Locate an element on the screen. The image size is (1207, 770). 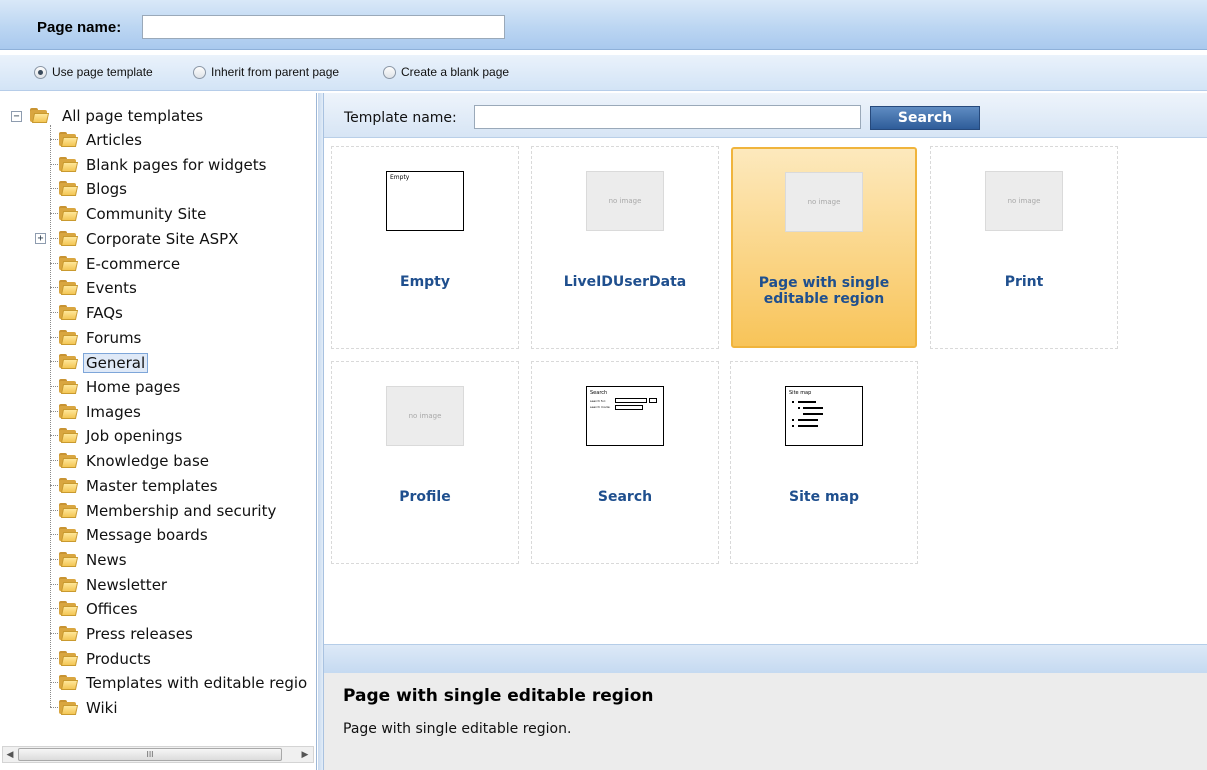
use-page-template-radio is located at coordinates (40, 72).